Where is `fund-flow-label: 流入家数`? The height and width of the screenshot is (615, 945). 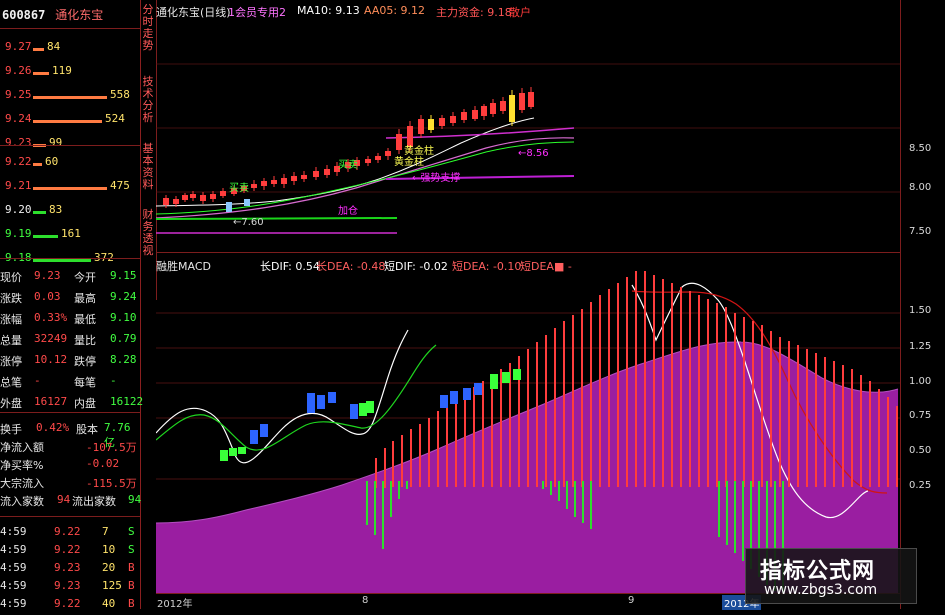
fund-flow-label: 流入家数 is located at coordinates (22, 501).